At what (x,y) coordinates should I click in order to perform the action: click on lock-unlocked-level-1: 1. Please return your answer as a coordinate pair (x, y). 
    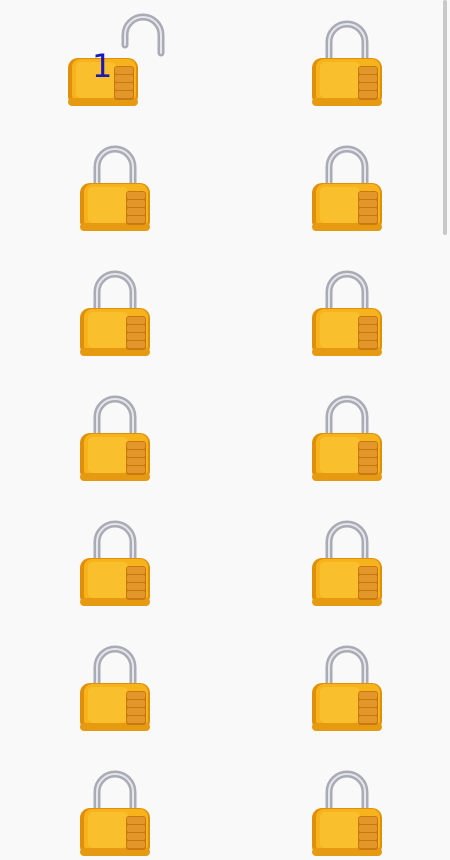
    Looking at the image, I should click on (116, 60).